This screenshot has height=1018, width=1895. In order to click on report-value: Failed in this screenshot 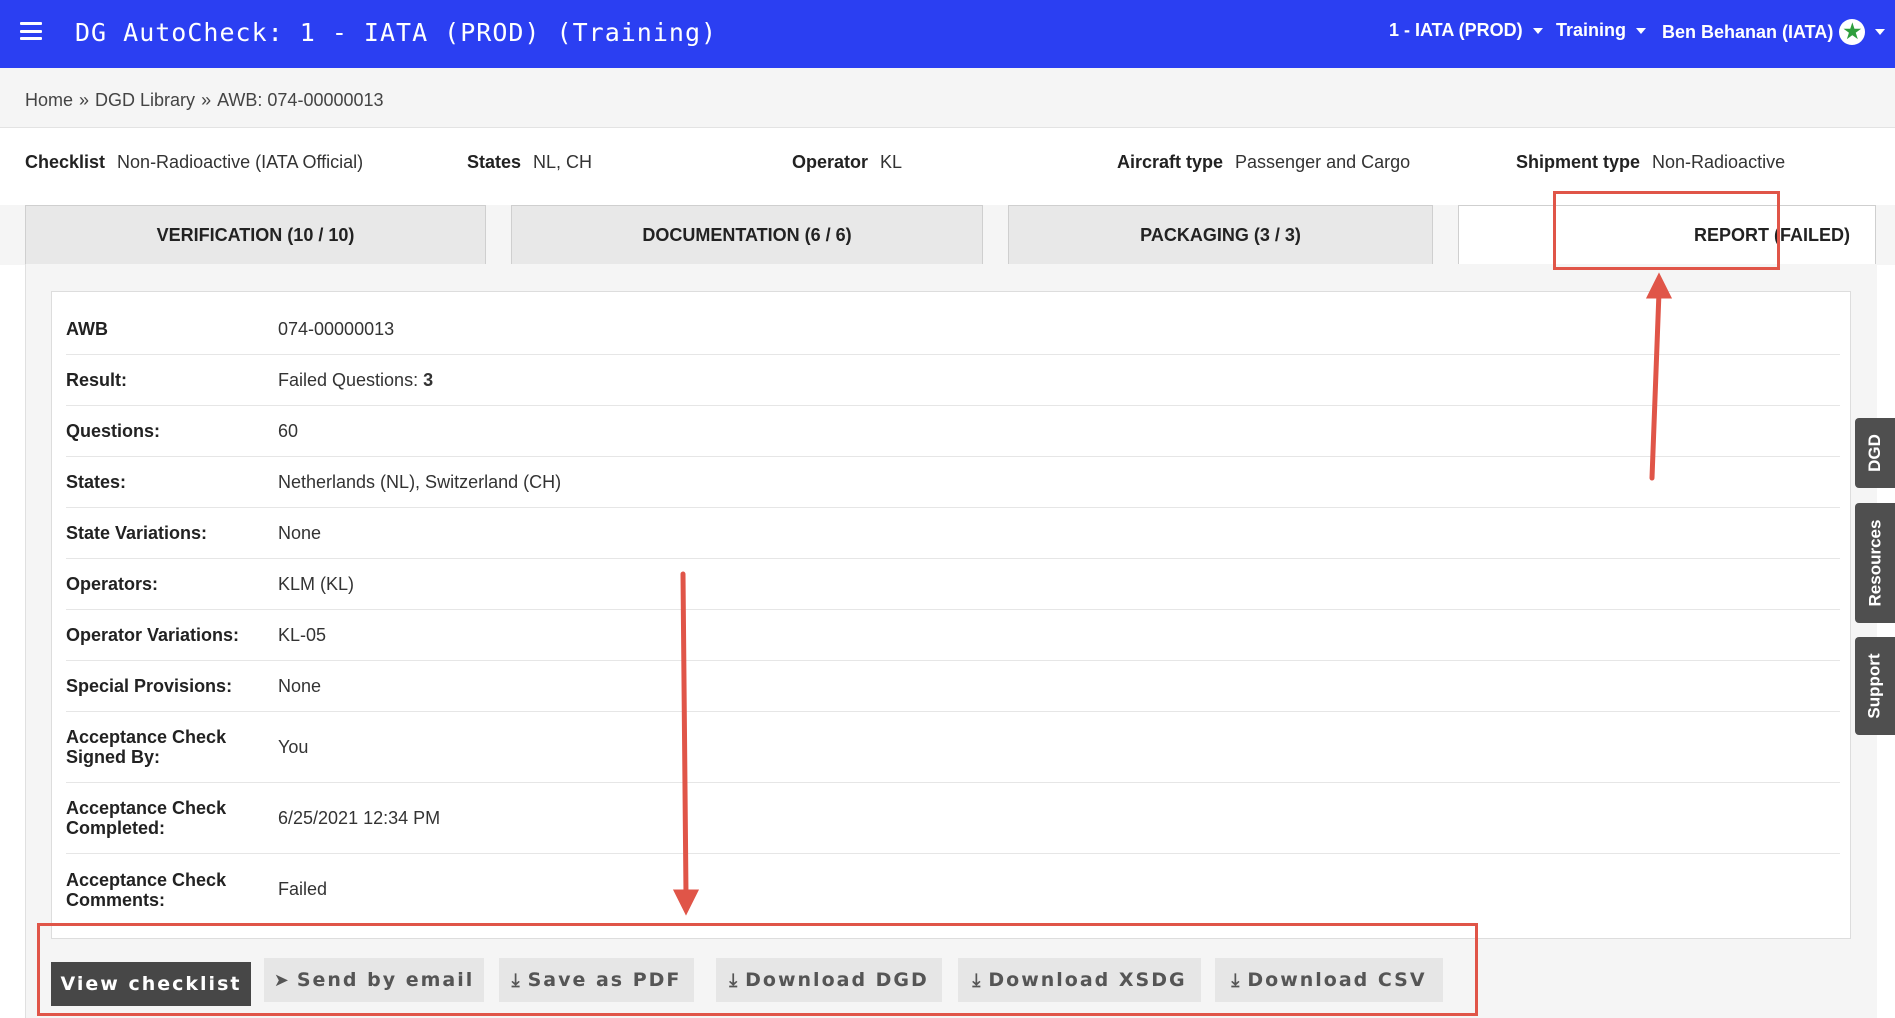, I will do `click(303, 889)`.